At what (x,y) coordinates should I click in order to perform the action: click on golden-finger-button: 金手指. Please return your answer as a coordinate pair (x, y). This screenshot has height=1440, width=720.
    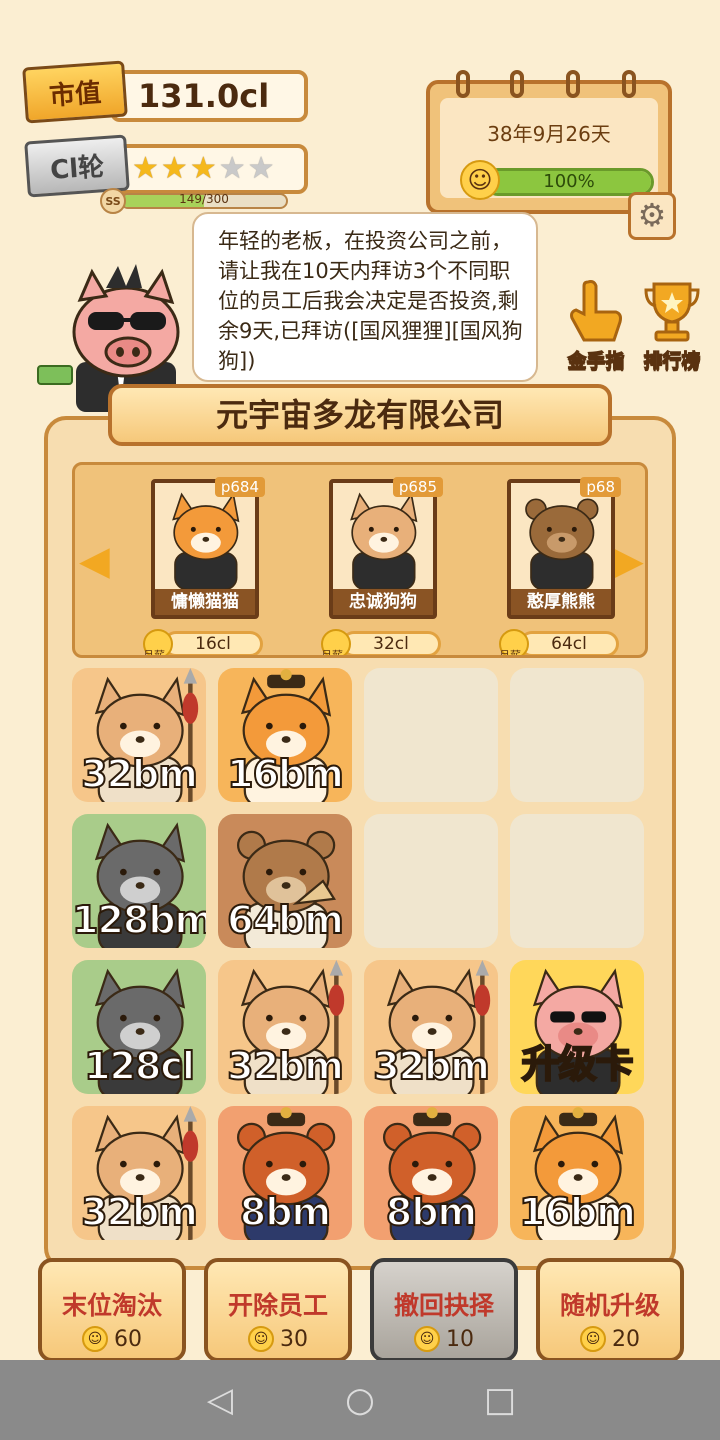
    Looking at the image, I should click on (596, 324).